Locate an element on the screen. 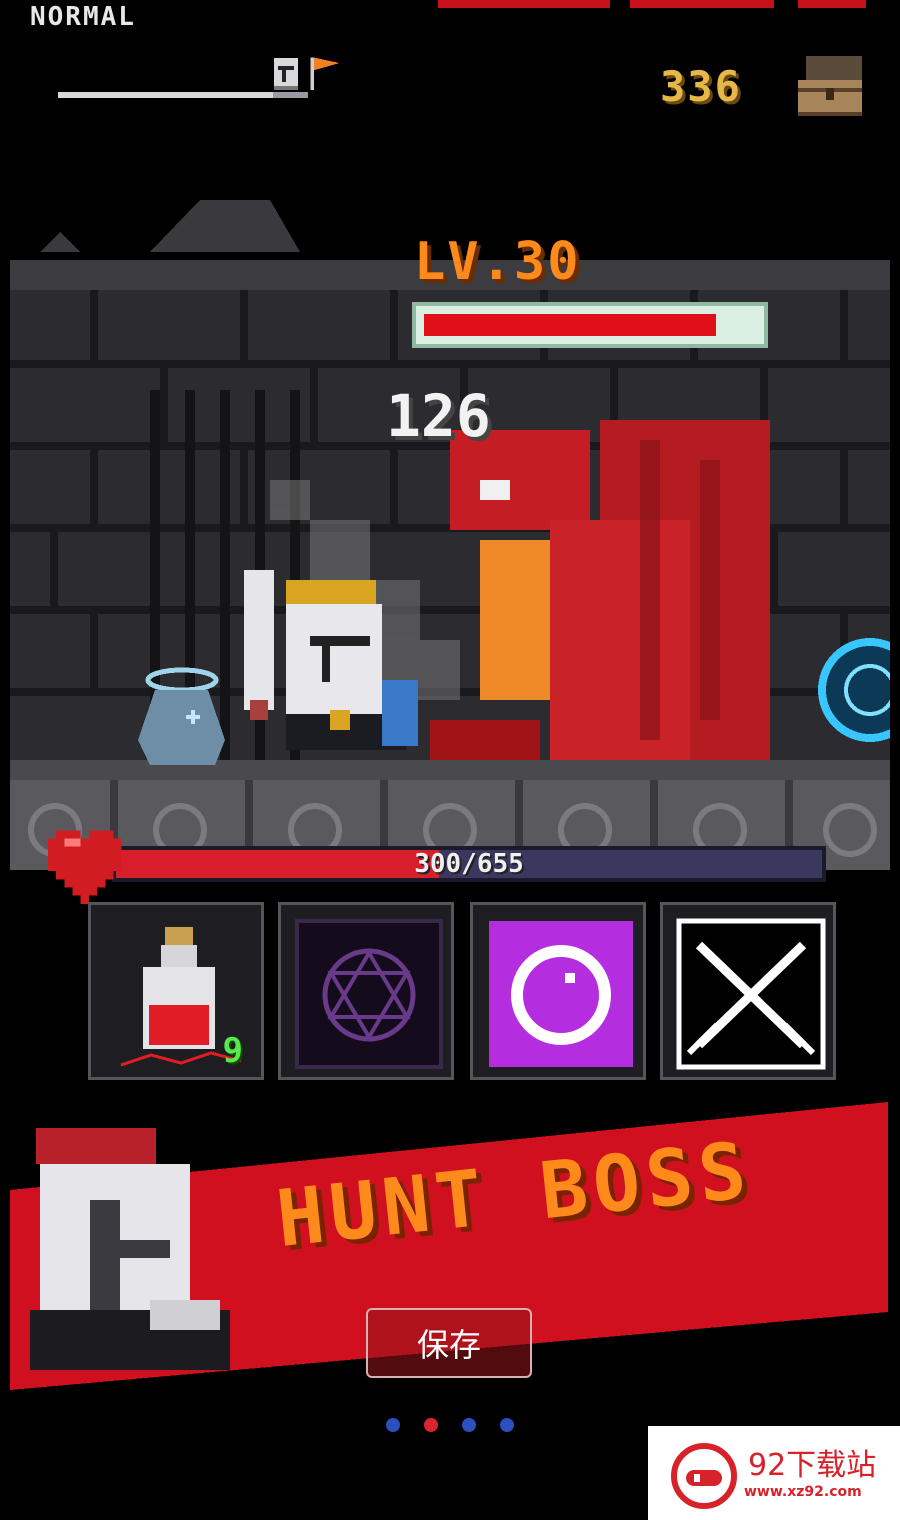 This screenshot has height=1520, width=900. gold-counter: 336 is located at coordinates (701, 86).